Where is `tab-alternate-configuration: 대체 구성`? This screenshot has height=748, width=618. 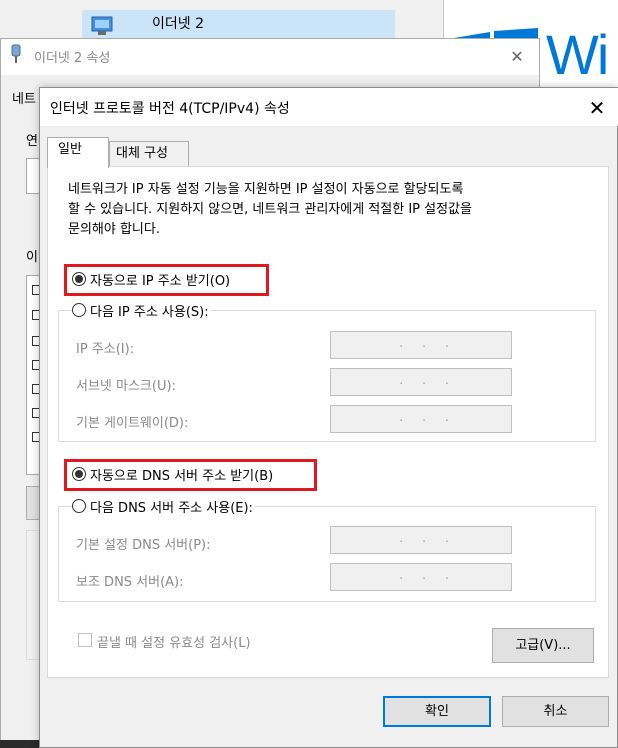 tab-alternate-configuration: 대체 구성 is located at coordinates (149, 154).